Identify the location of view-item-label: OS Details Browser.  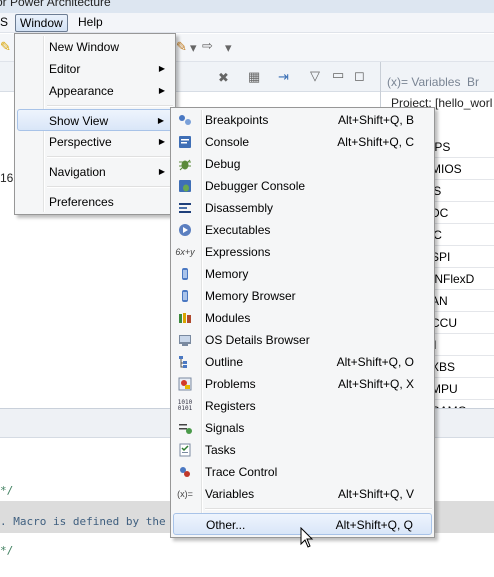
(257, 340).